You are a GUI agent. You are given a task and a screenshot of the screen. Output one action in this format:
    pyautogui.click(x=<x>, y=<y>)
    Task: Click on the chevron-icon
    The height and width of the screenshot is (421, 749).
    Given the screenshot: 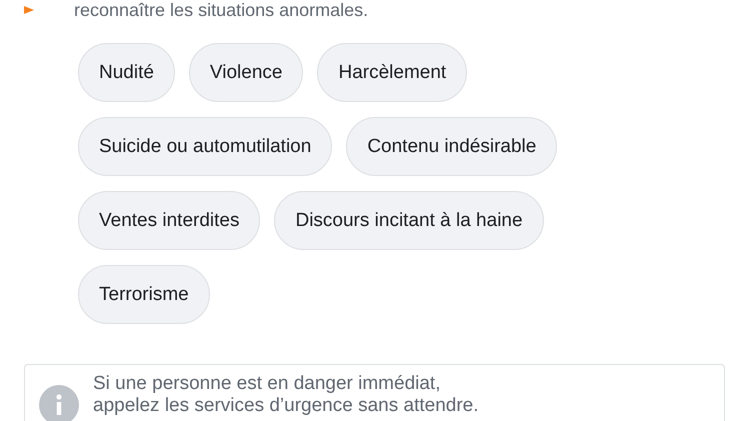 What is the action you would take?
    pyautogui.click(x=30, y=10)
    